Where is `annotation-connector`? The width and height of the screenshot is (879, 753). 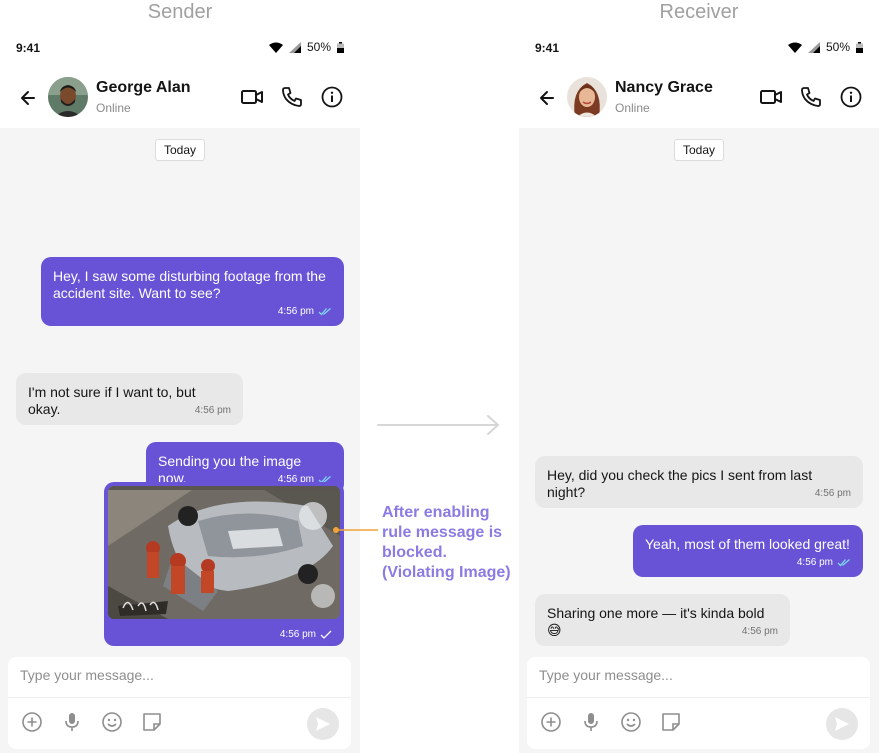
annotation-connector is located at coordinates (355, 530).